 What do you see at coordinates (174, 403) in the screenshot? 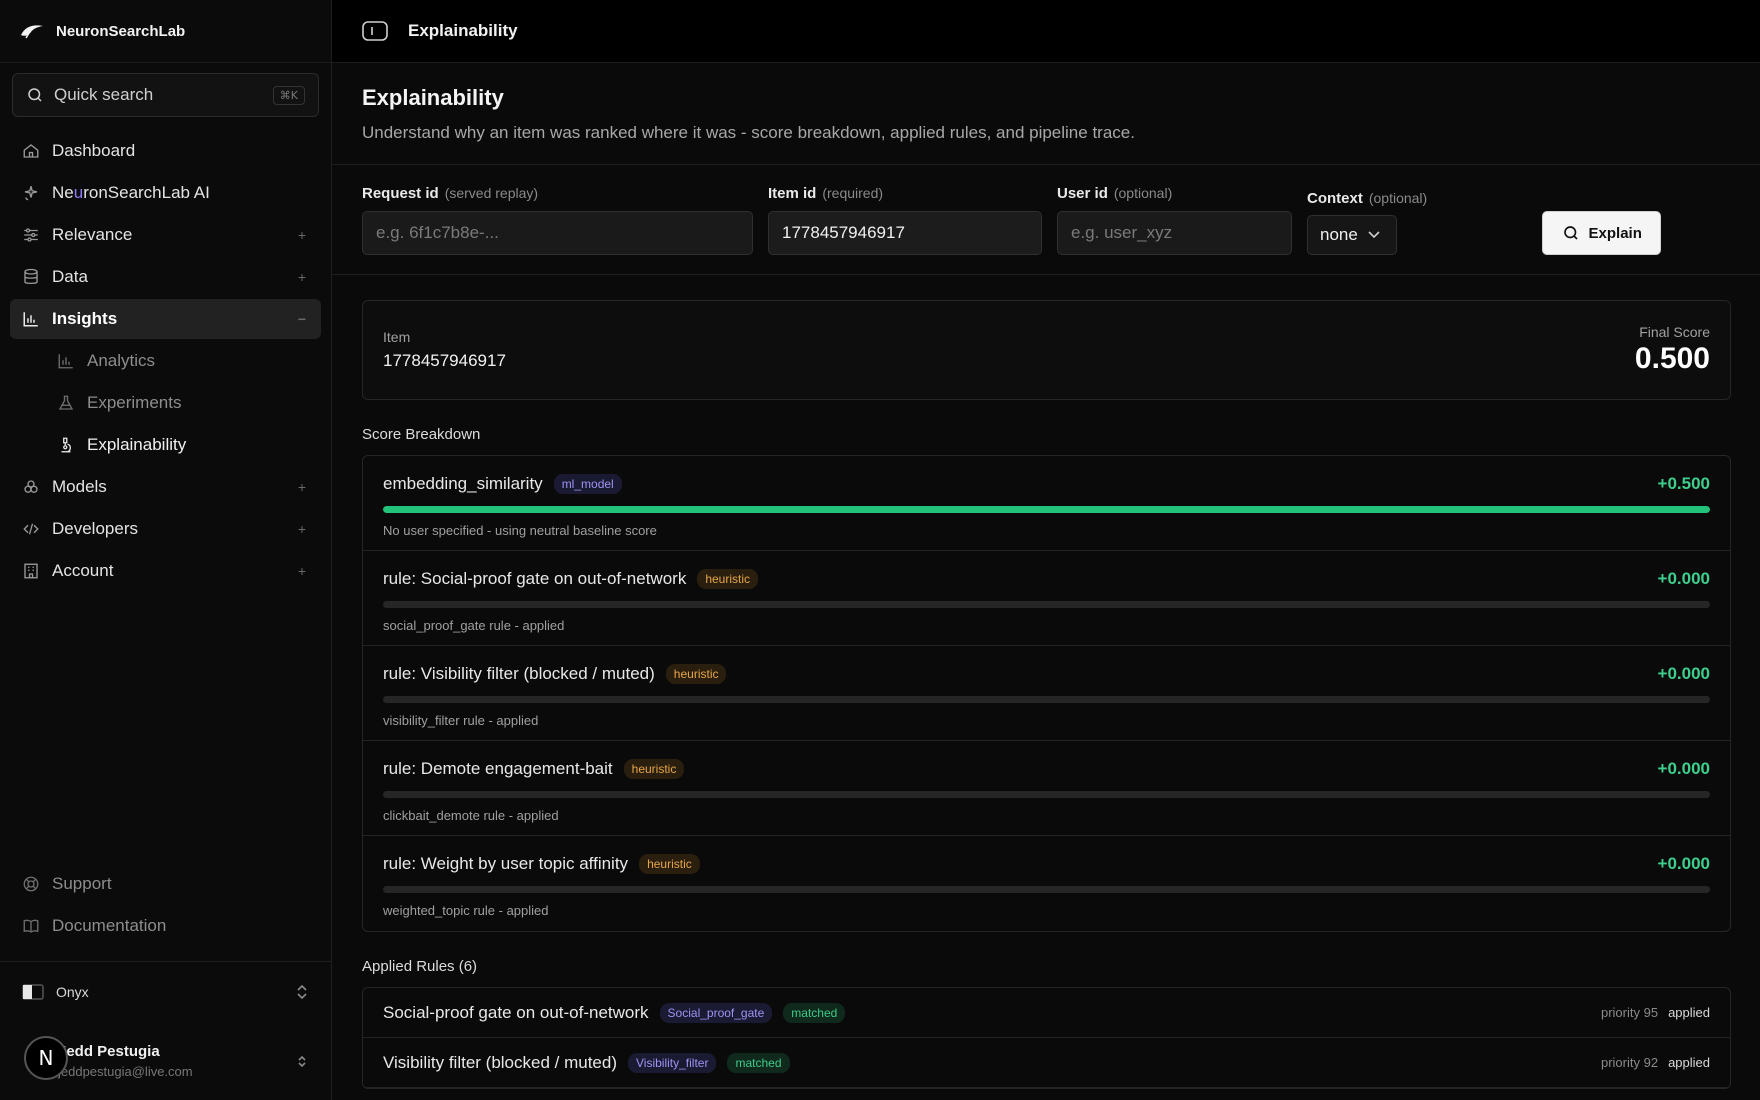
I see `nav-experiments: Experiments` at bounding box center [174, 403].